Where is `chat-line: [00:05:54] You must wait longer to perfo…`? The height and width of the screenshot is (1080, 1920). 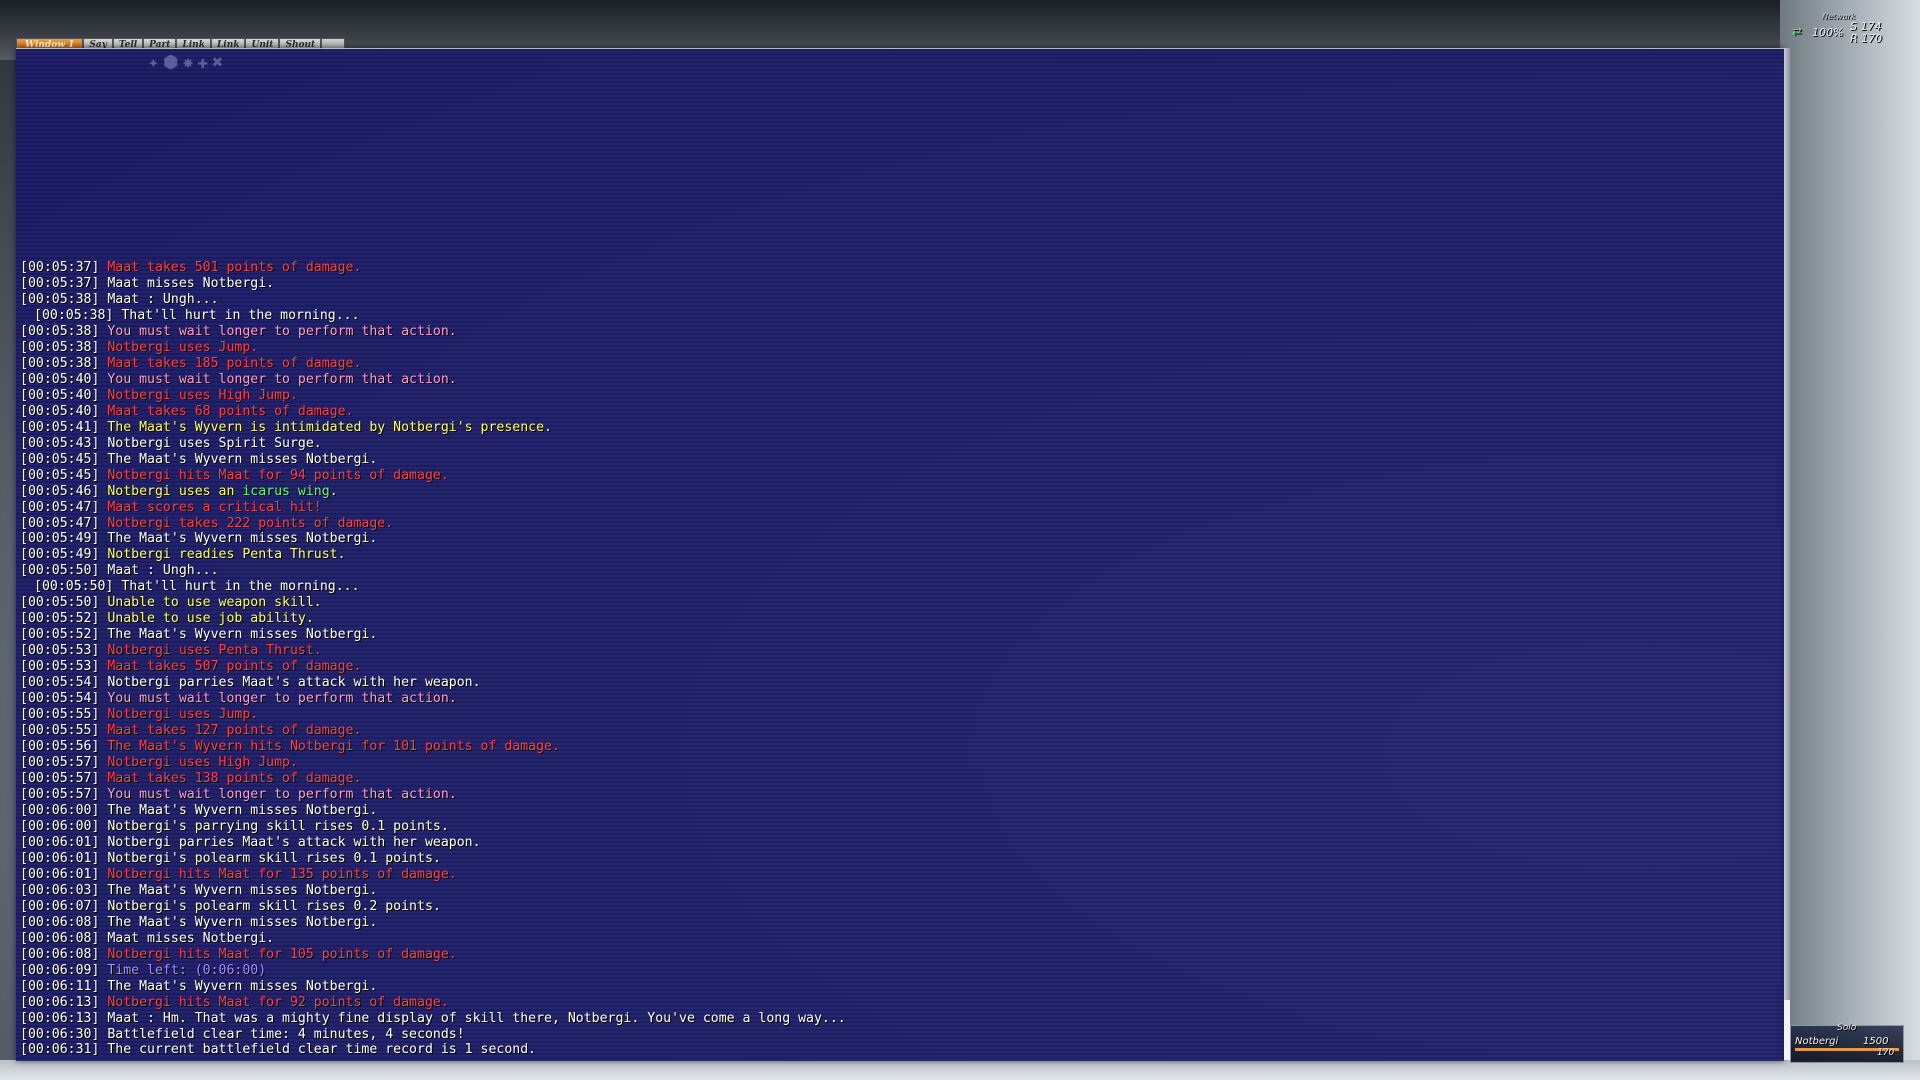
chat-line: [00:05:54] You must wait longer to perfo… is located at coordinates (900, 699).